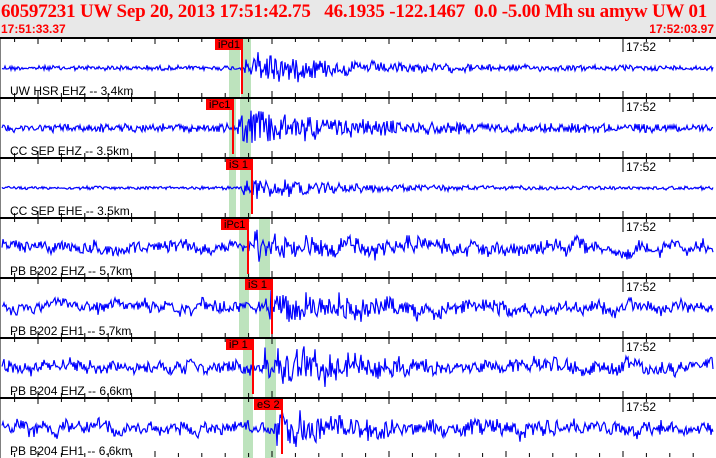 This screenshot has height=458, width=716. Describe the element at coordinates (229, 45) in the screenshot. I see `pick-label: iPd1` at that location.